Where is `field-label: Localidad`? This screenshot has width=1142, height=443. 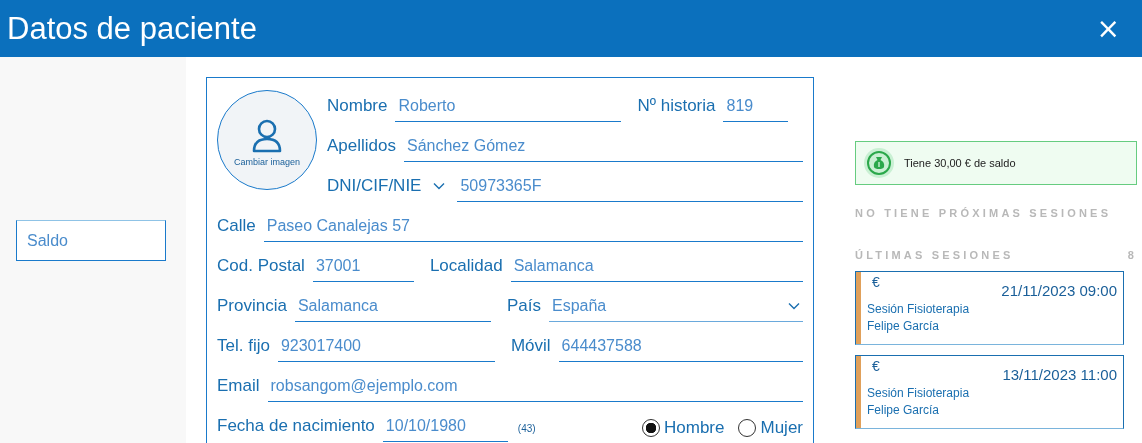 field-label: Localidad is located at coordinates (466, 266).